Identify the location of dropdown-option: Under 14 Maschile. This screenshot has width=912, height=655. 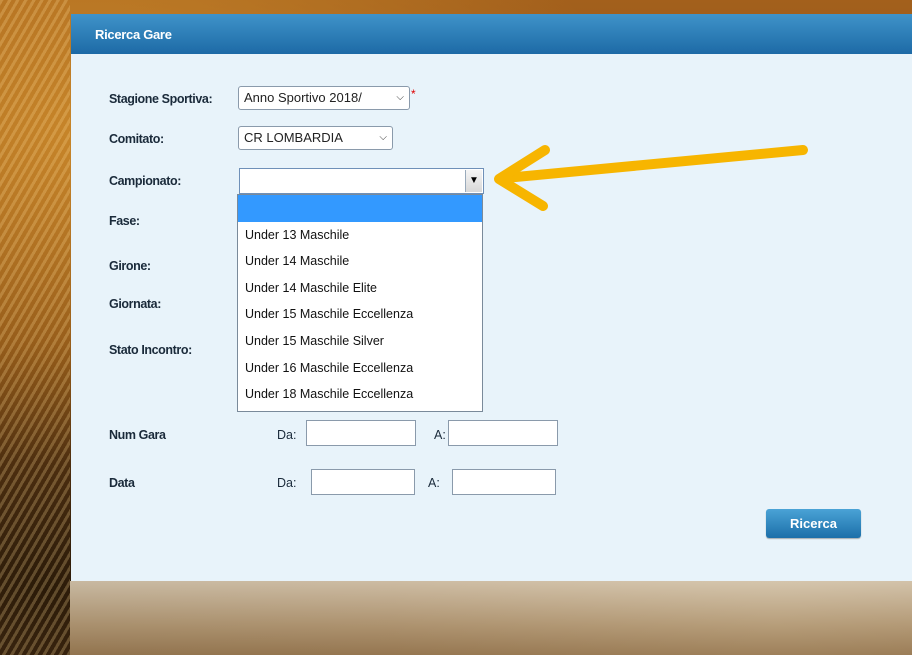
(360, 261).